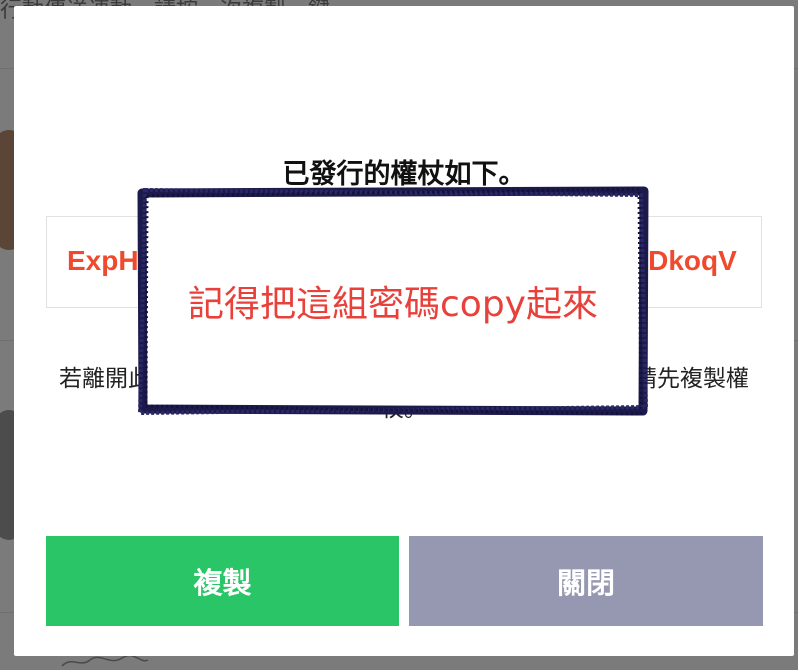 The height and width of the screenshot is (670, 798). Describe the element at coordinates (103, 261) in the screenshot. I see `token-text-start: ExpH` at that location.